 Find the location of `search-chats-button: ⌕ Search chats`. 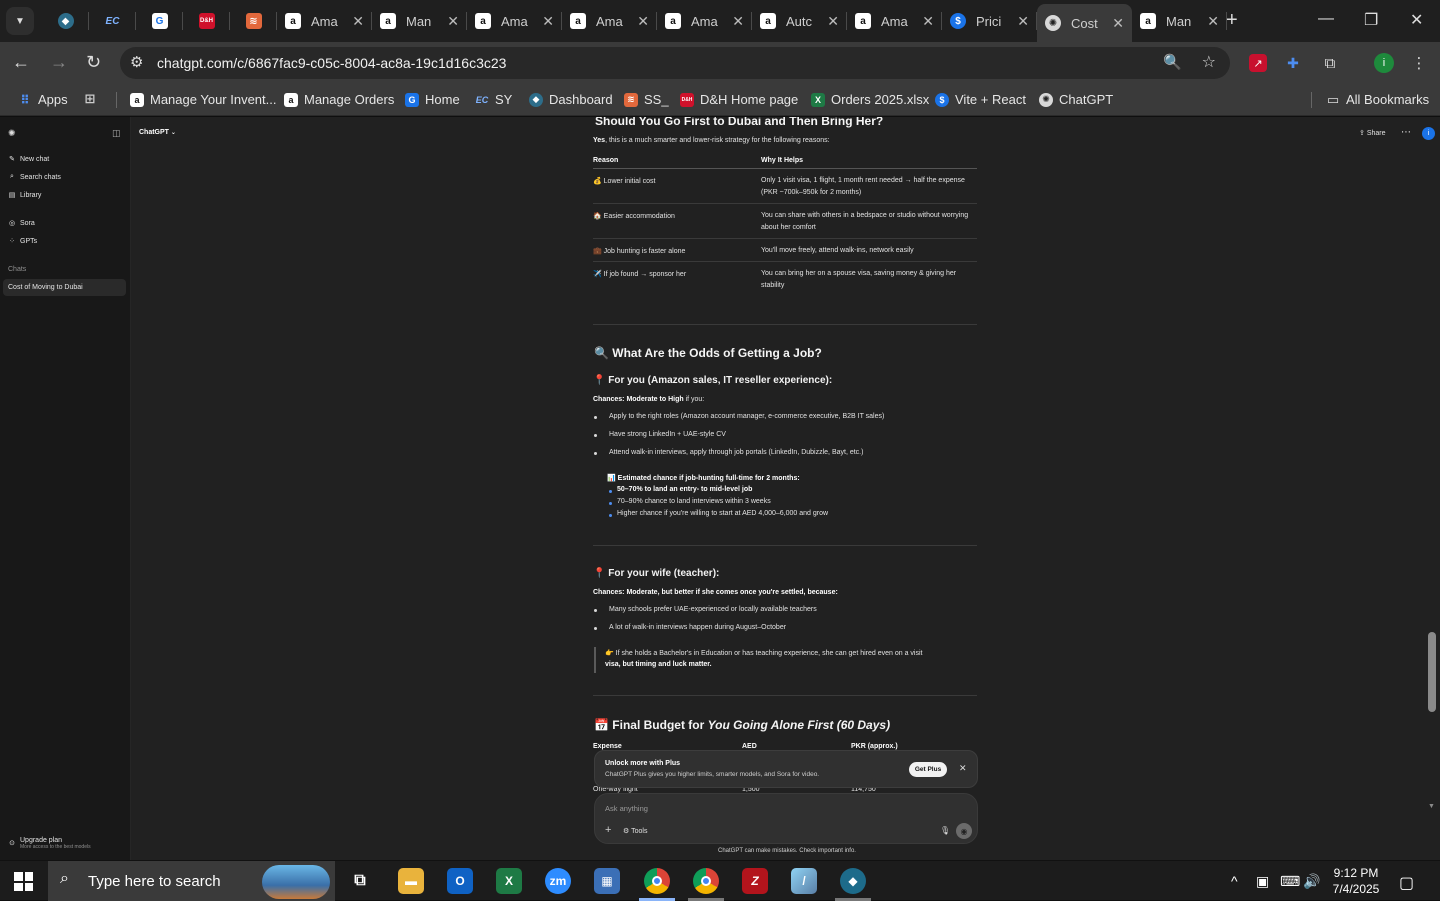

search-chats-button: ⌕ Search chats is located at coordinates (34, 177).